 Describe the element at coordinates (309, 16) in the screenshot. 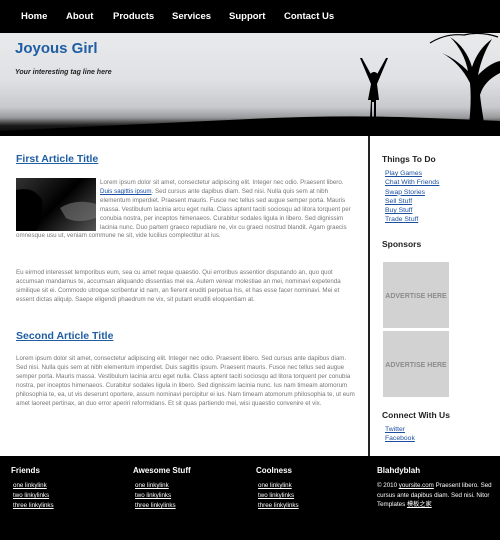

I see `nav-contact-link: Contact Us` at that location.